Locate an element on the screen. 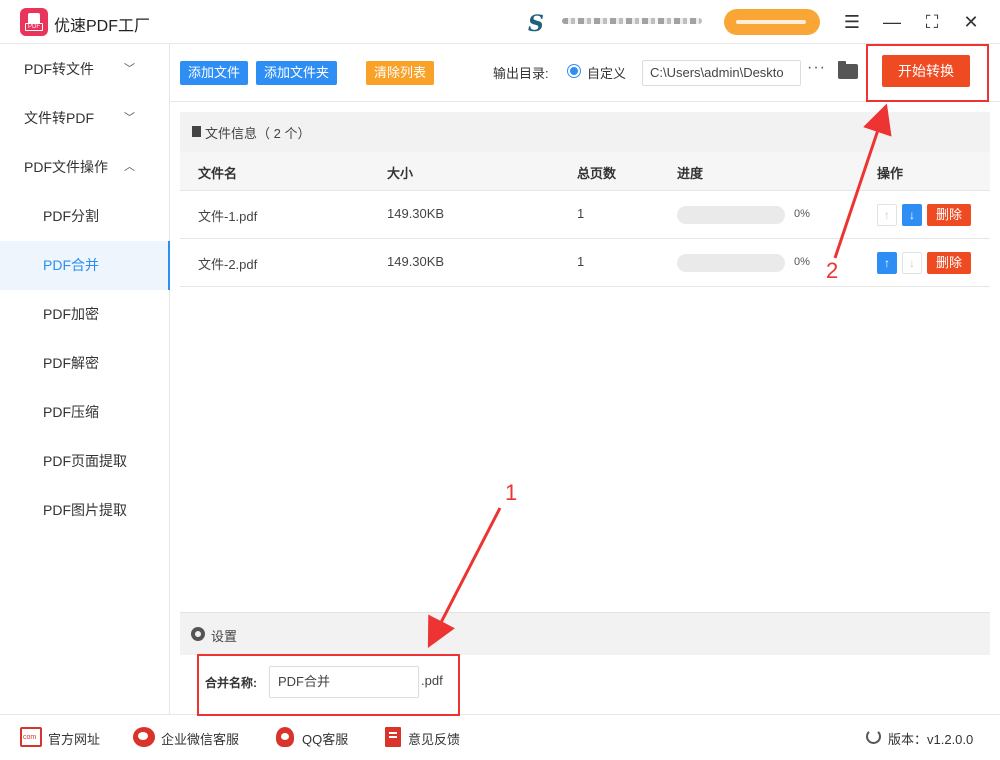 The image size is (1000, 760). chevron-up-icon: ︿ is located at coordinates (129, 167).